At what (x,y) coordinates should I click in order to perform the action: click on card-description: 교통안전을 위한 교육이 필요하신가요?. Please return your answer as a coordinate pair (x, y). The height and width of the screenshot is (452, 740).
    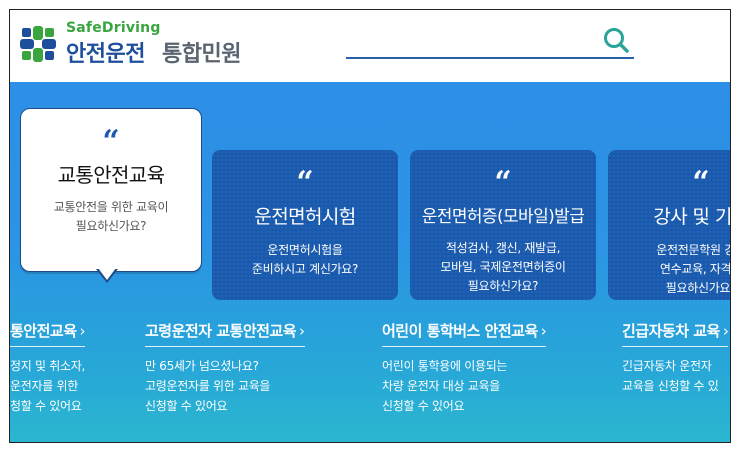
    Looking at the image, I should click on (111, 216).